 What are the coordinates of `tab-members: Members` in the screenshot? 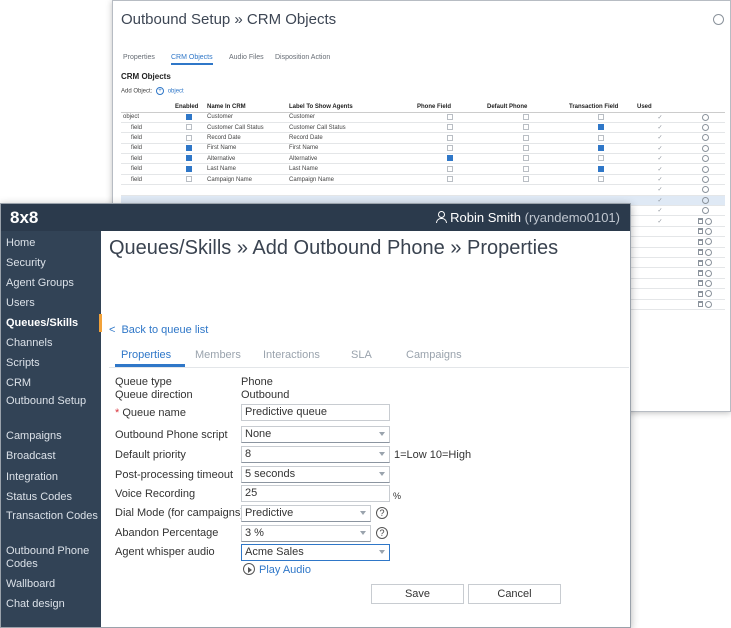 It's located at (218, 355).